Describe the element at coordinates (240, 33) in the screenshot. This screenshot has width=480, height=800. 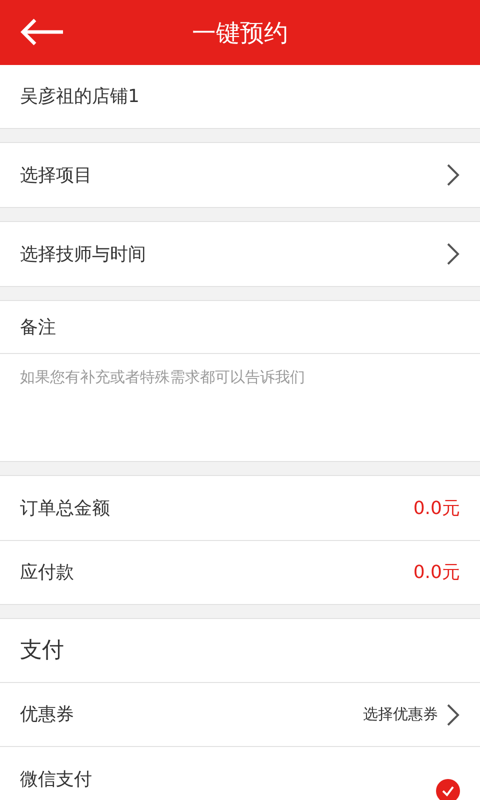
I see `page-title: 一键预约` at that location.